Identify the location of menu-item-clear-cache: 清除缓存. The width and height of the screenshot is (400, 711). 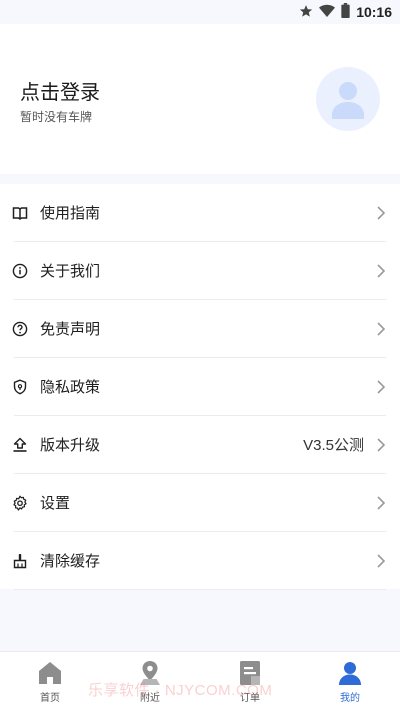
(200, 561).